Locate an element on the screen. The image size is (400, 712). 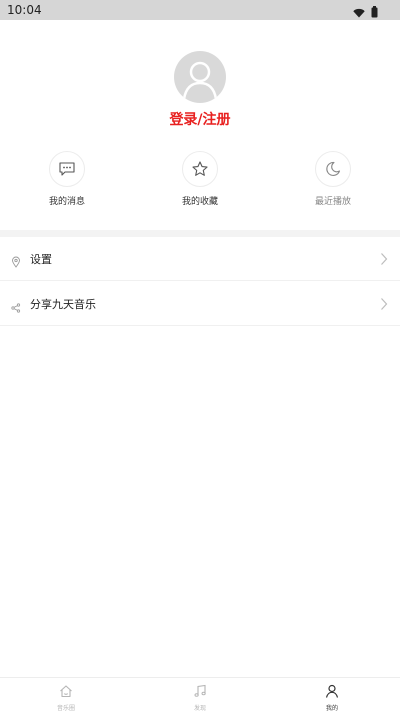
quick-action-recent: 最近播放 is located at coordinates (333, 179).